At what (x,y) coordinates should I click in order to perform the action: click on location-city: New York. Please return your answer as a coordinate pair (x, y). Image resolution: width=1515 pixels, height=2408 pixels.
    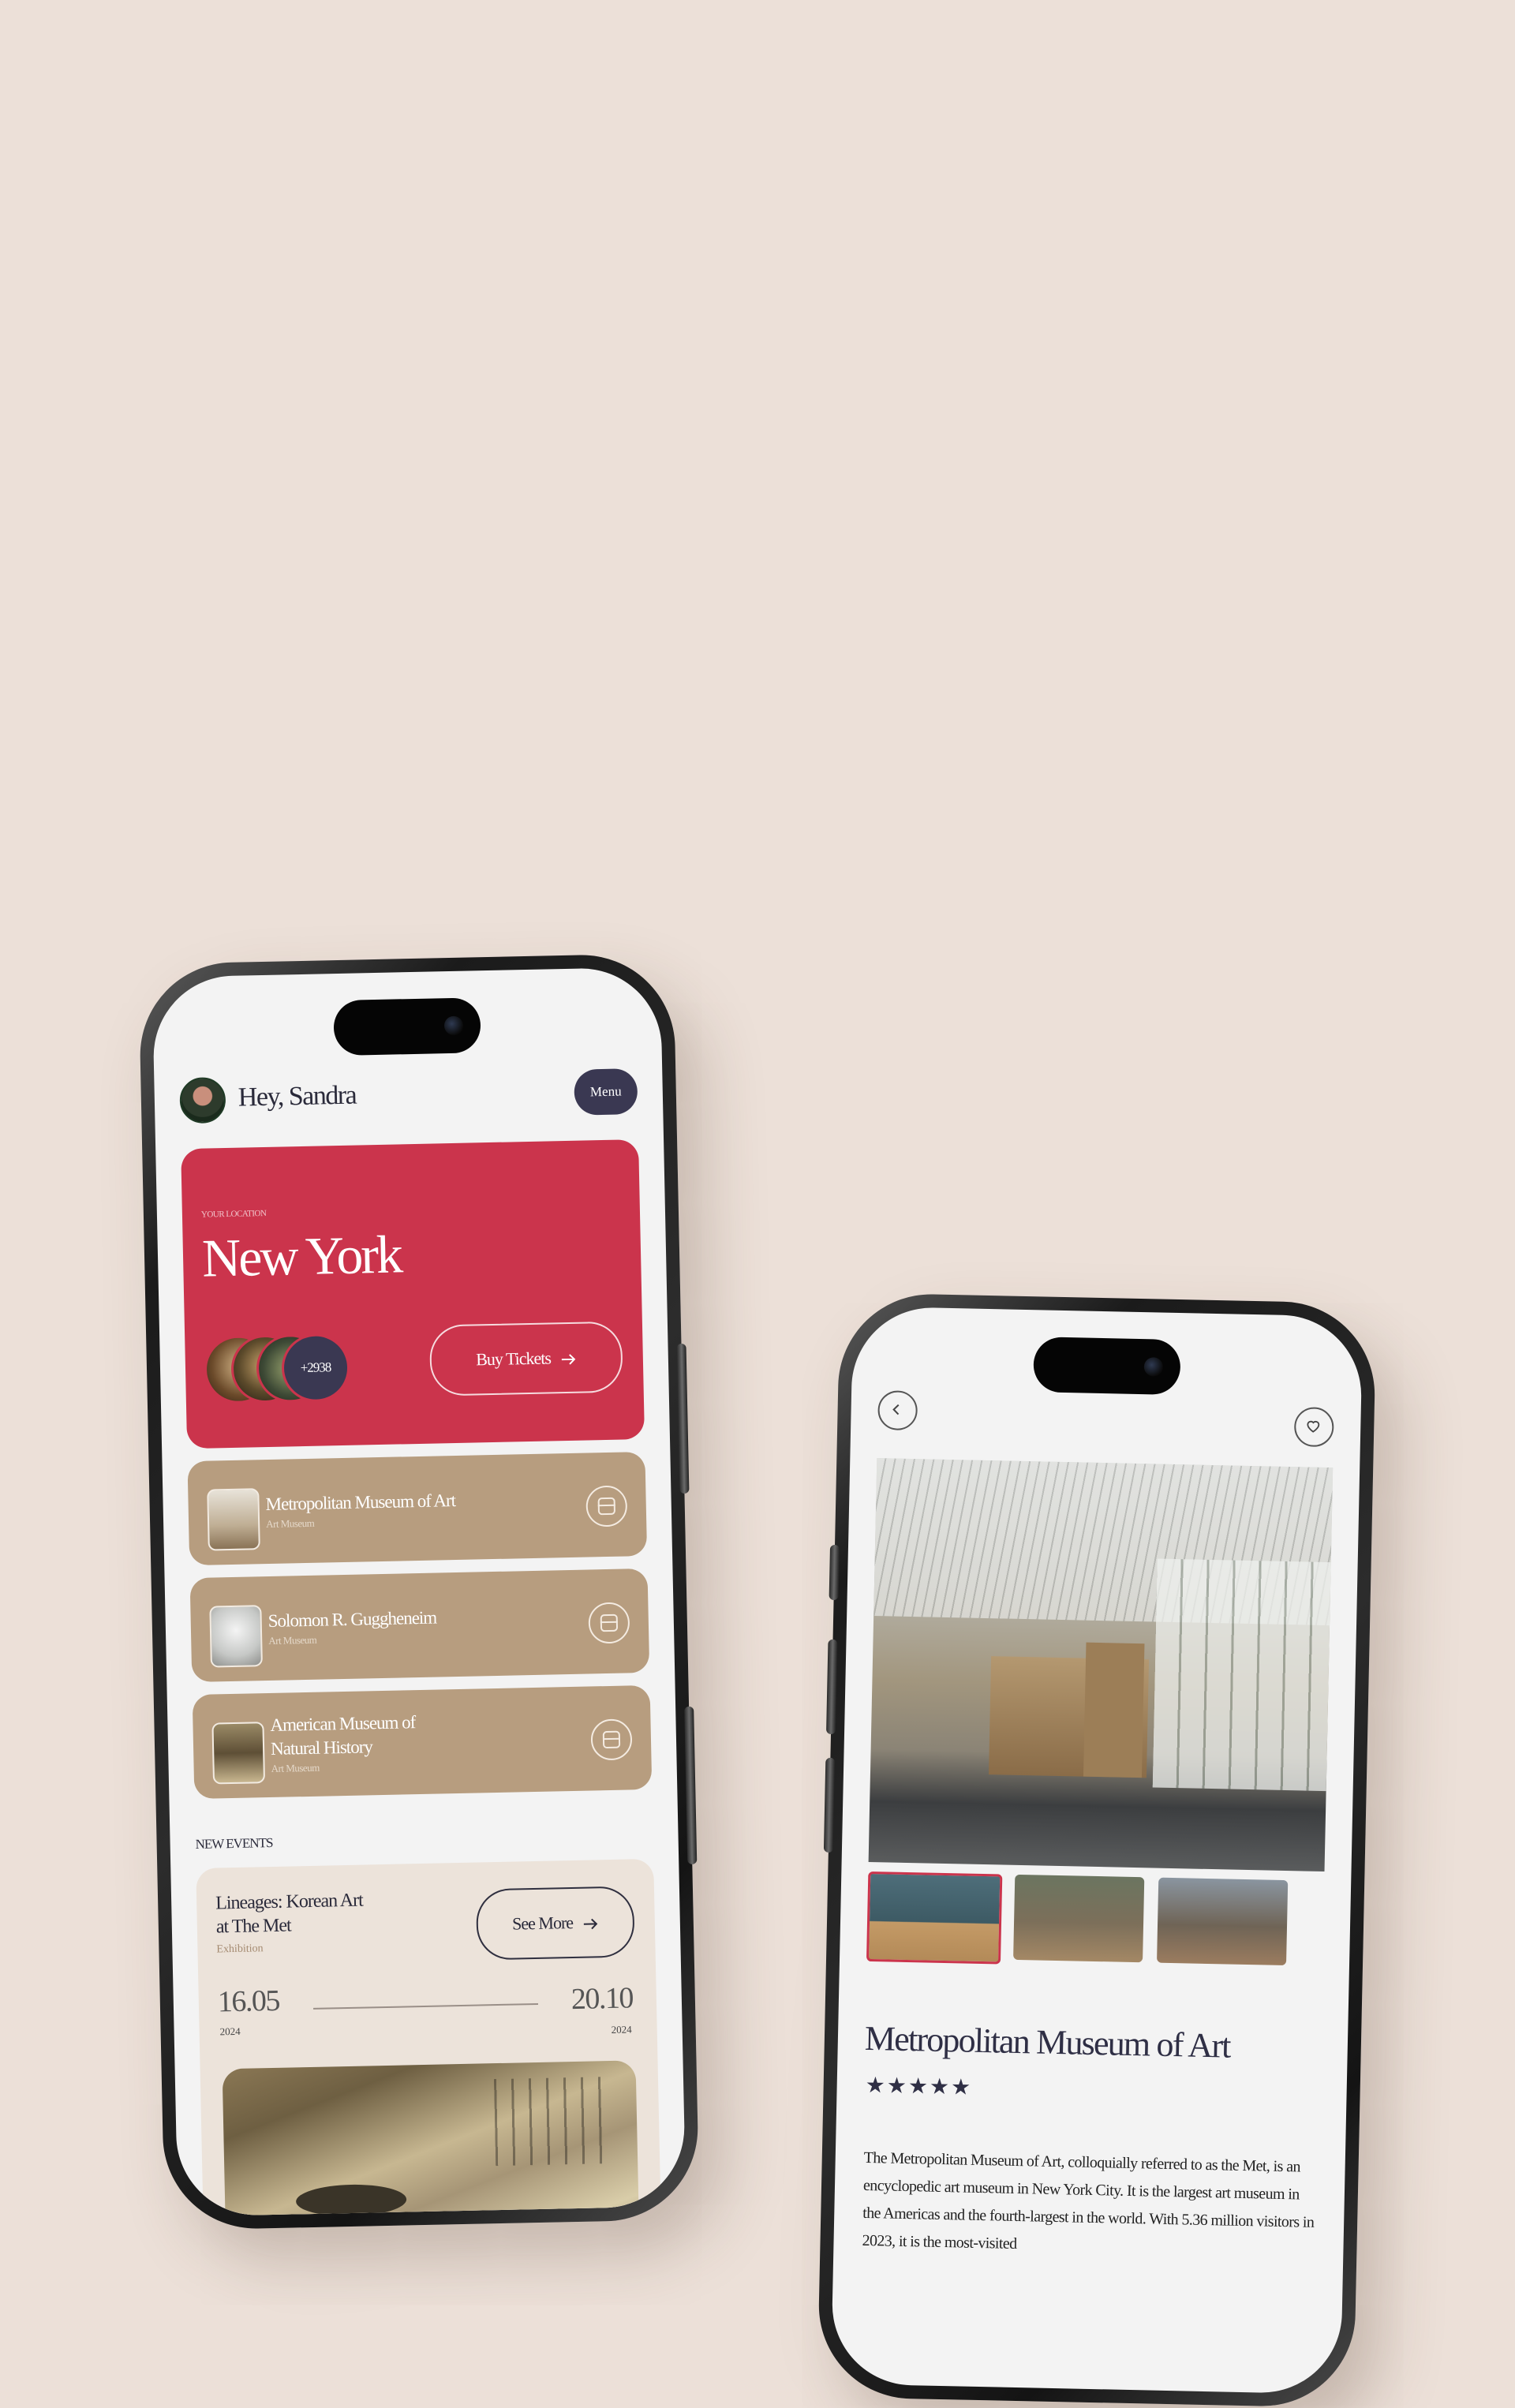
    Looking at the image, I should click on (301, 1256).